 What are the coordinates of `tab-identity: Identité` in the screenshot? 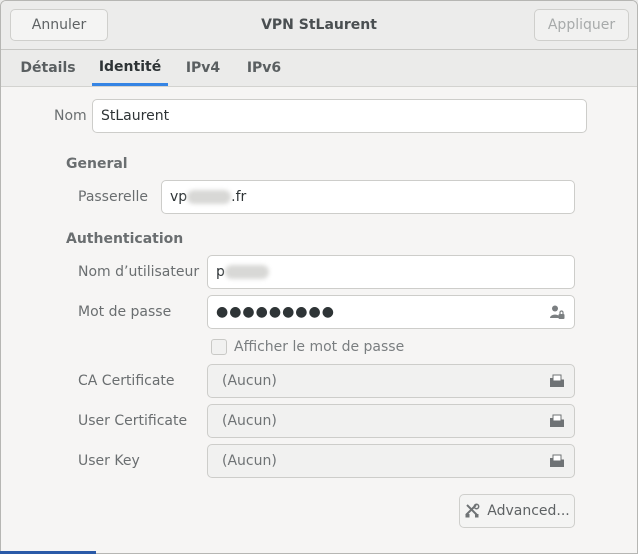 It's located at (130, 68).